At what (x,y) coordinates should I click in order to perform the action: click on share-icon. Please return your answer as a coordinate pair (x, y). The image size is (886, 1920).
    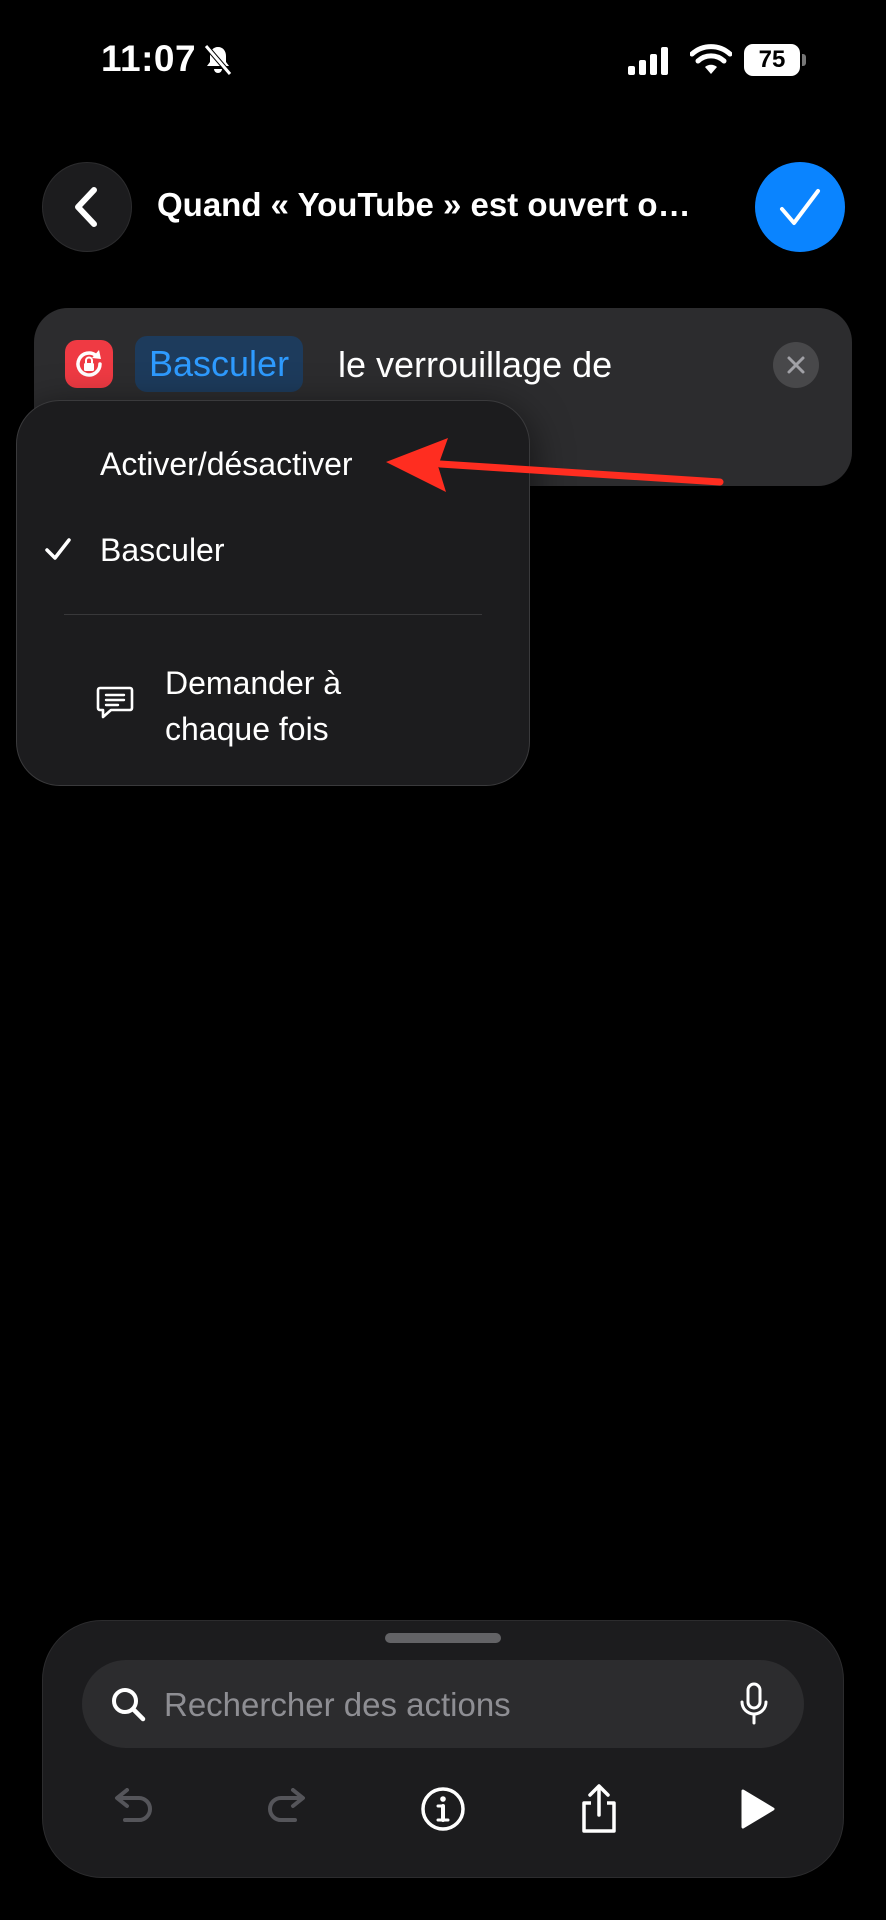
    Looking at the image, I should click on (599, 1808).